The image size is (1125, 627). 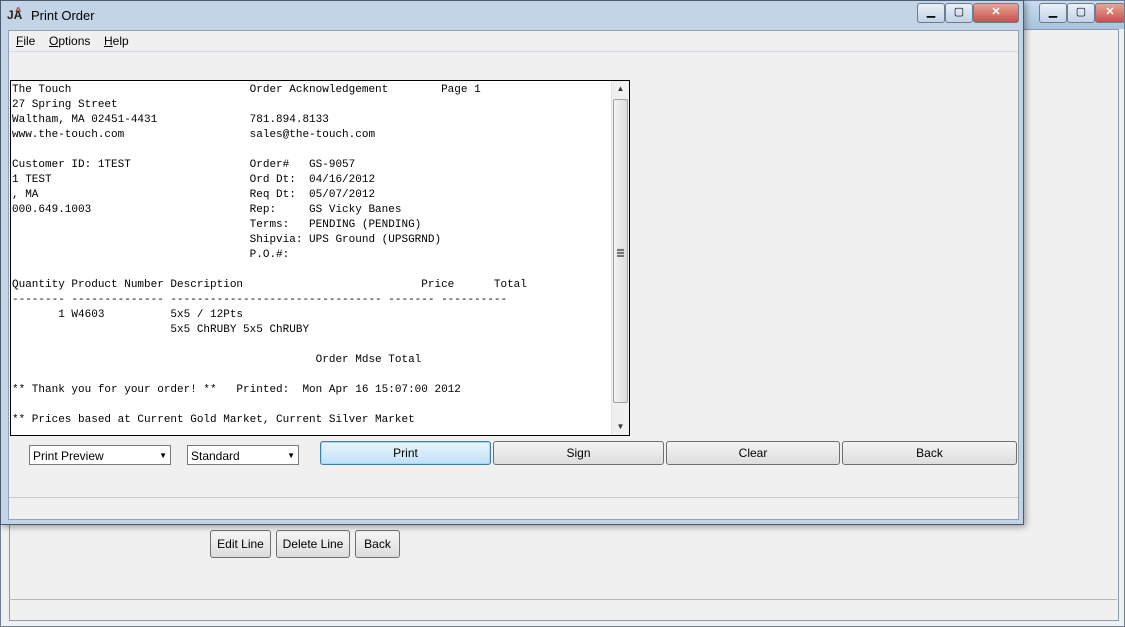 What do you see at coordinates (207, 210) in the screenshot?
I see `report-line: 000.649.1003 Rep: GS Vicky Banes` at bounding box center [207, 210].